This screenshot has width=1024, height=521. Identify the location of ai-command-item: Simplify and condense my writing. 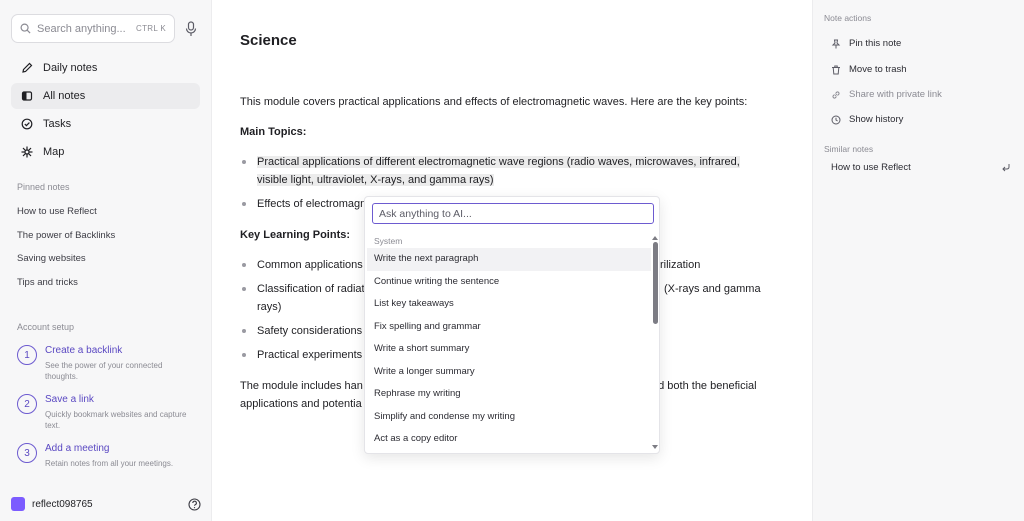
(509, 417).